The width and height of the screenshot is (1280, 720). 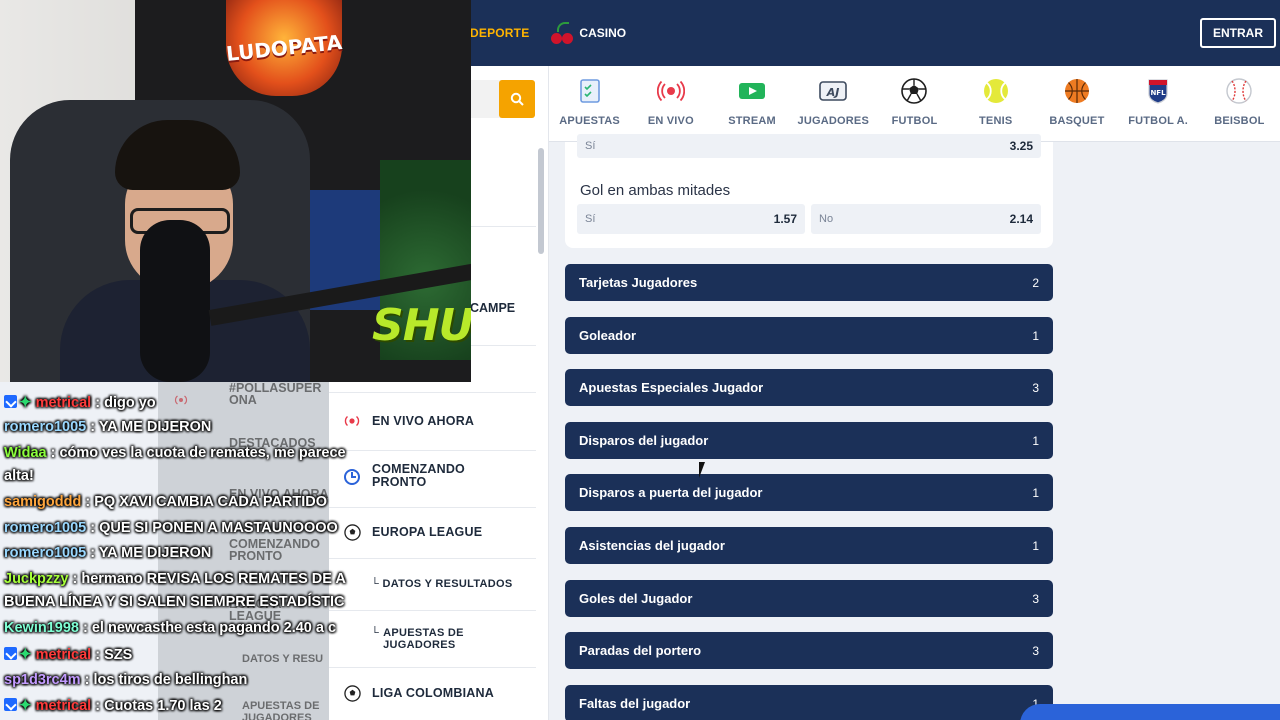 What do you see at coordinates (168, 476) in the screenshot?
I see `chat-message: alta!` at bounding box center [168, 476].